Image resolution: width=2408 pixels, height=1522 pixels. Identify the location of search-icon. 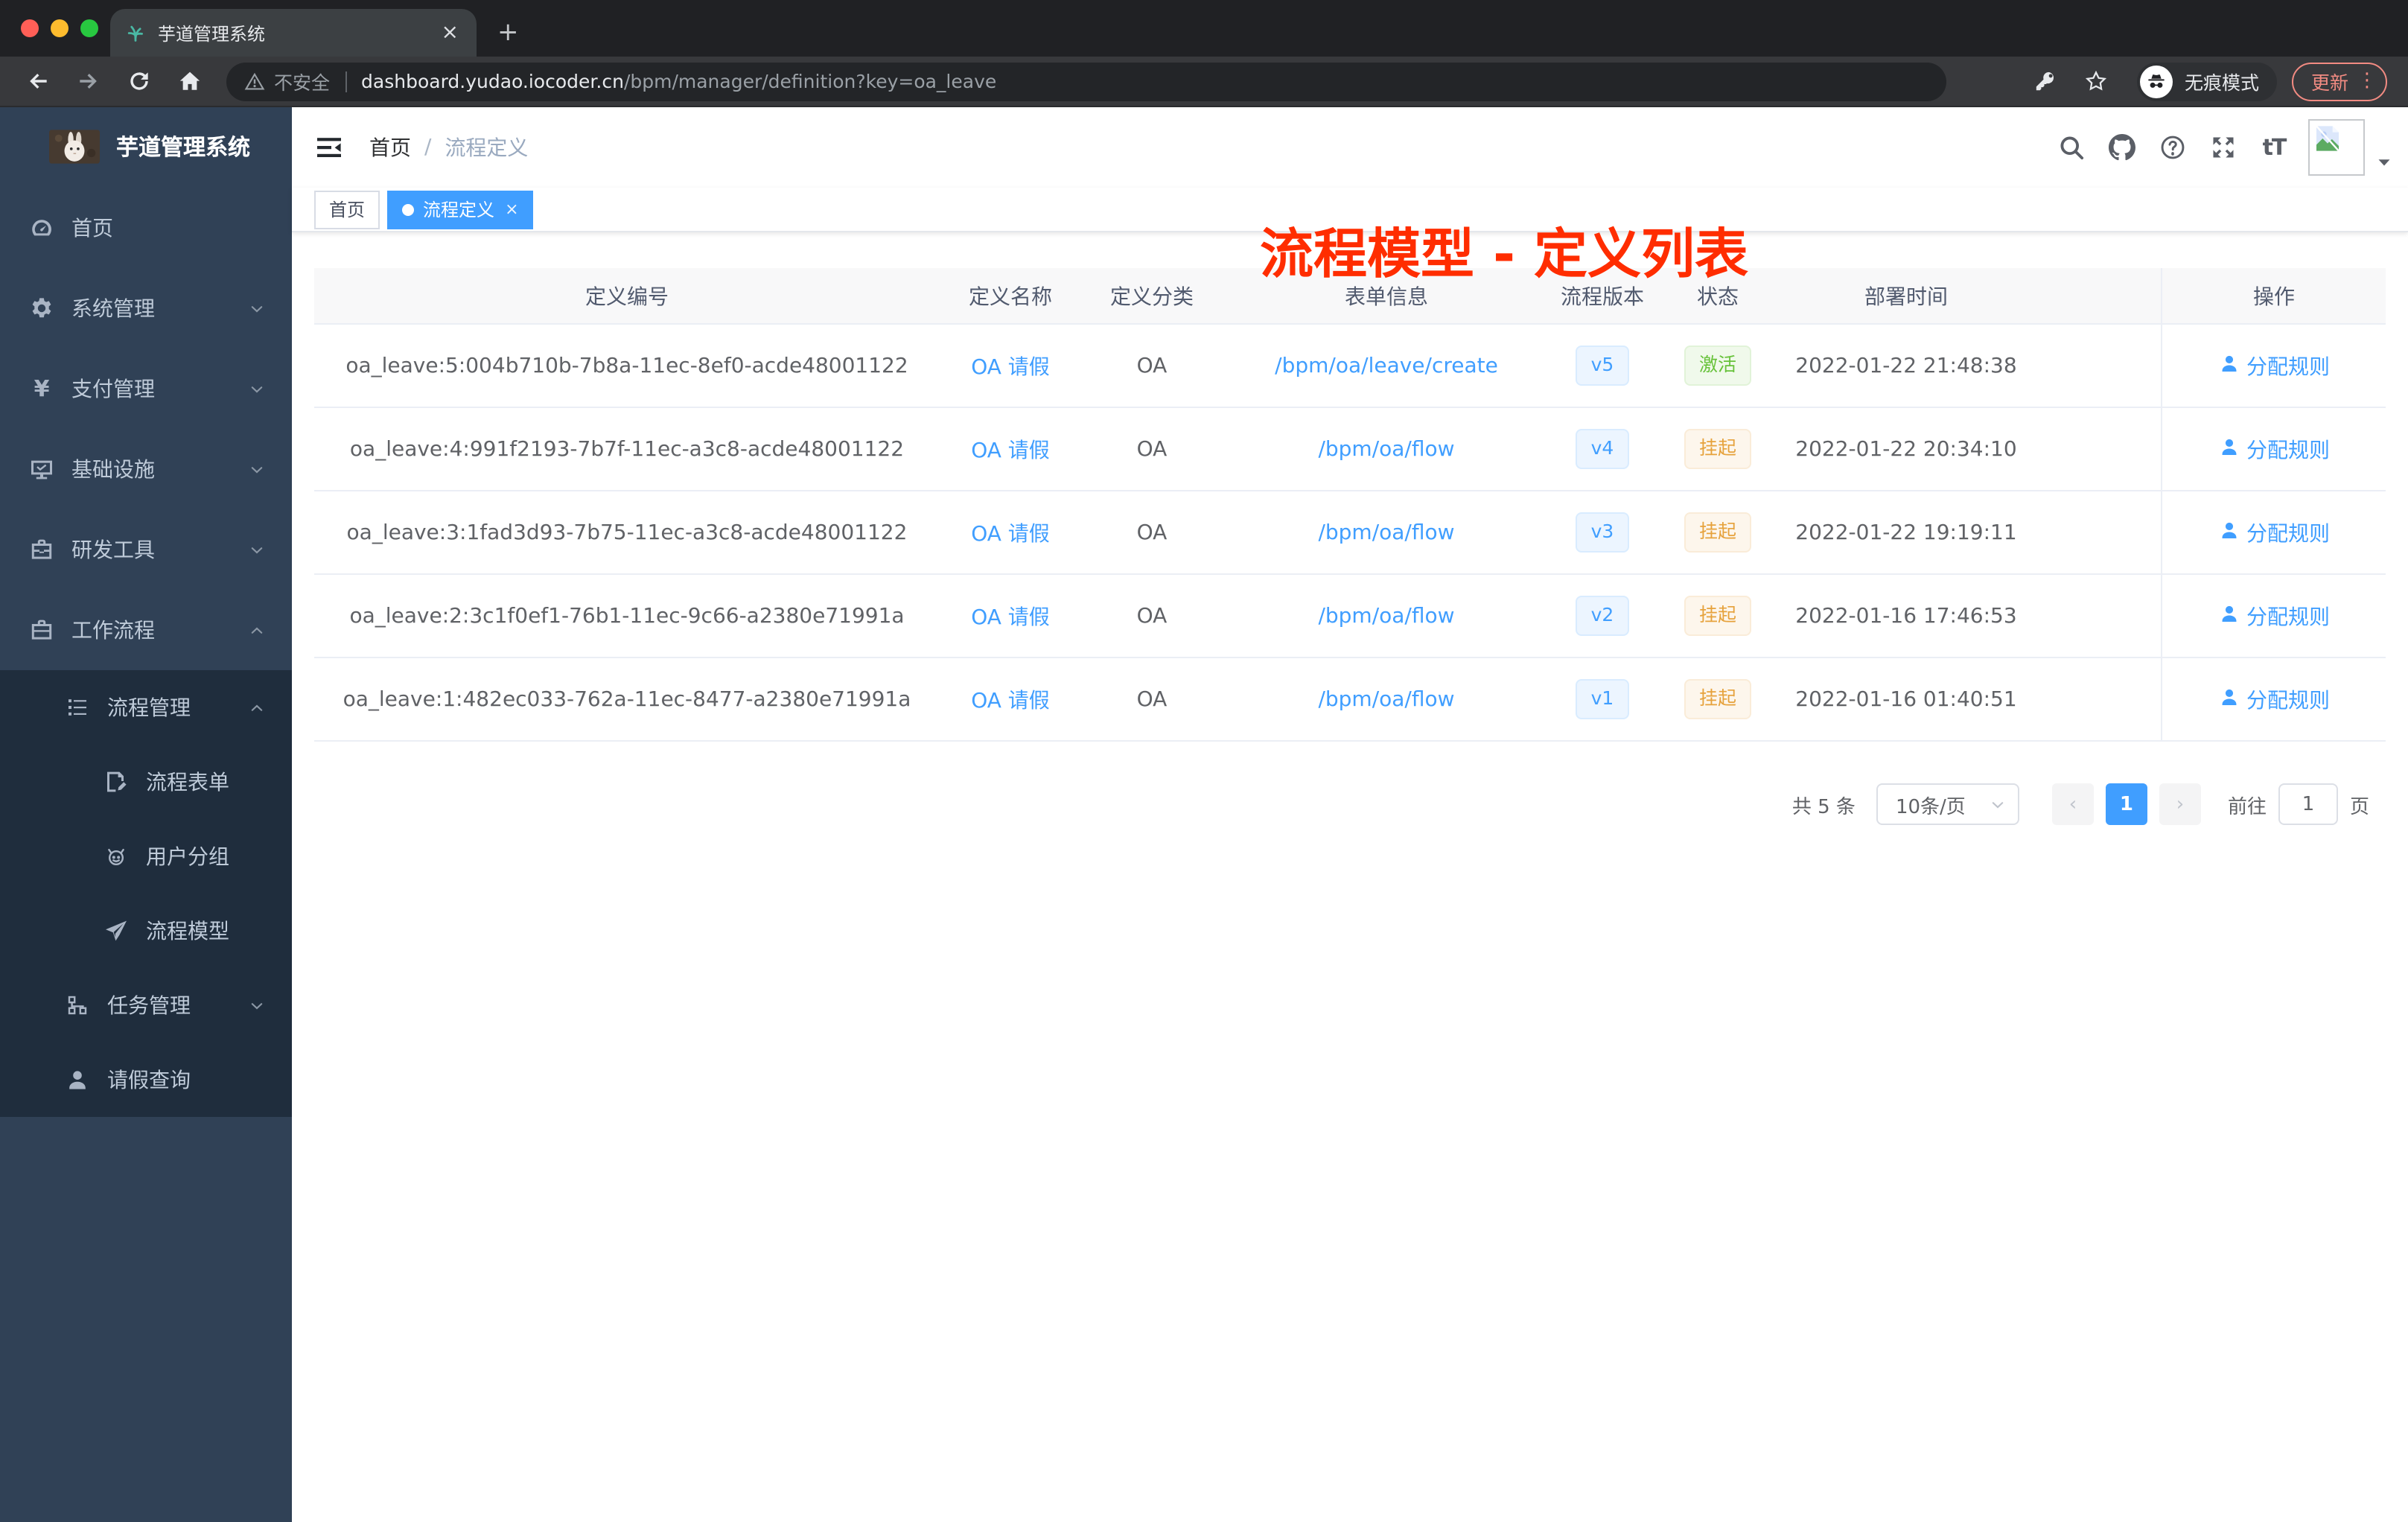
(2071, 147).